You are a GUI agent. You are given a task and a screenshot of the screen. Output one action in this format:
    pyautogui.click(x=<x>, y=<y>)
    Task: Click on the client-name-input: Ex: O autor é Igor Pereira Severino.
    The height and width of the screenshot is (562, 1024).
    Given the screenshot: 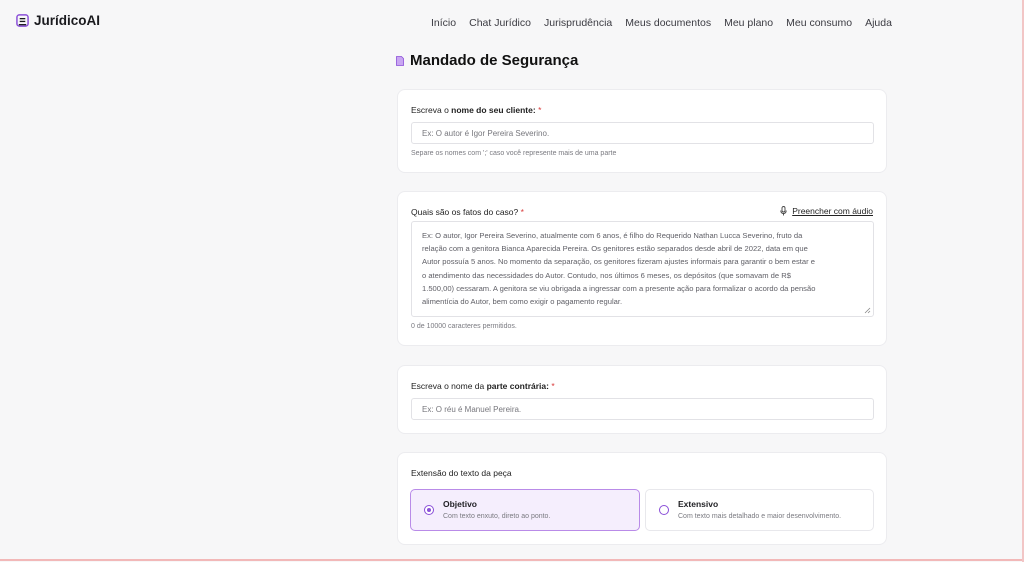 What is the action you would take?
    pyautogui.click(x=642, y=133)
    